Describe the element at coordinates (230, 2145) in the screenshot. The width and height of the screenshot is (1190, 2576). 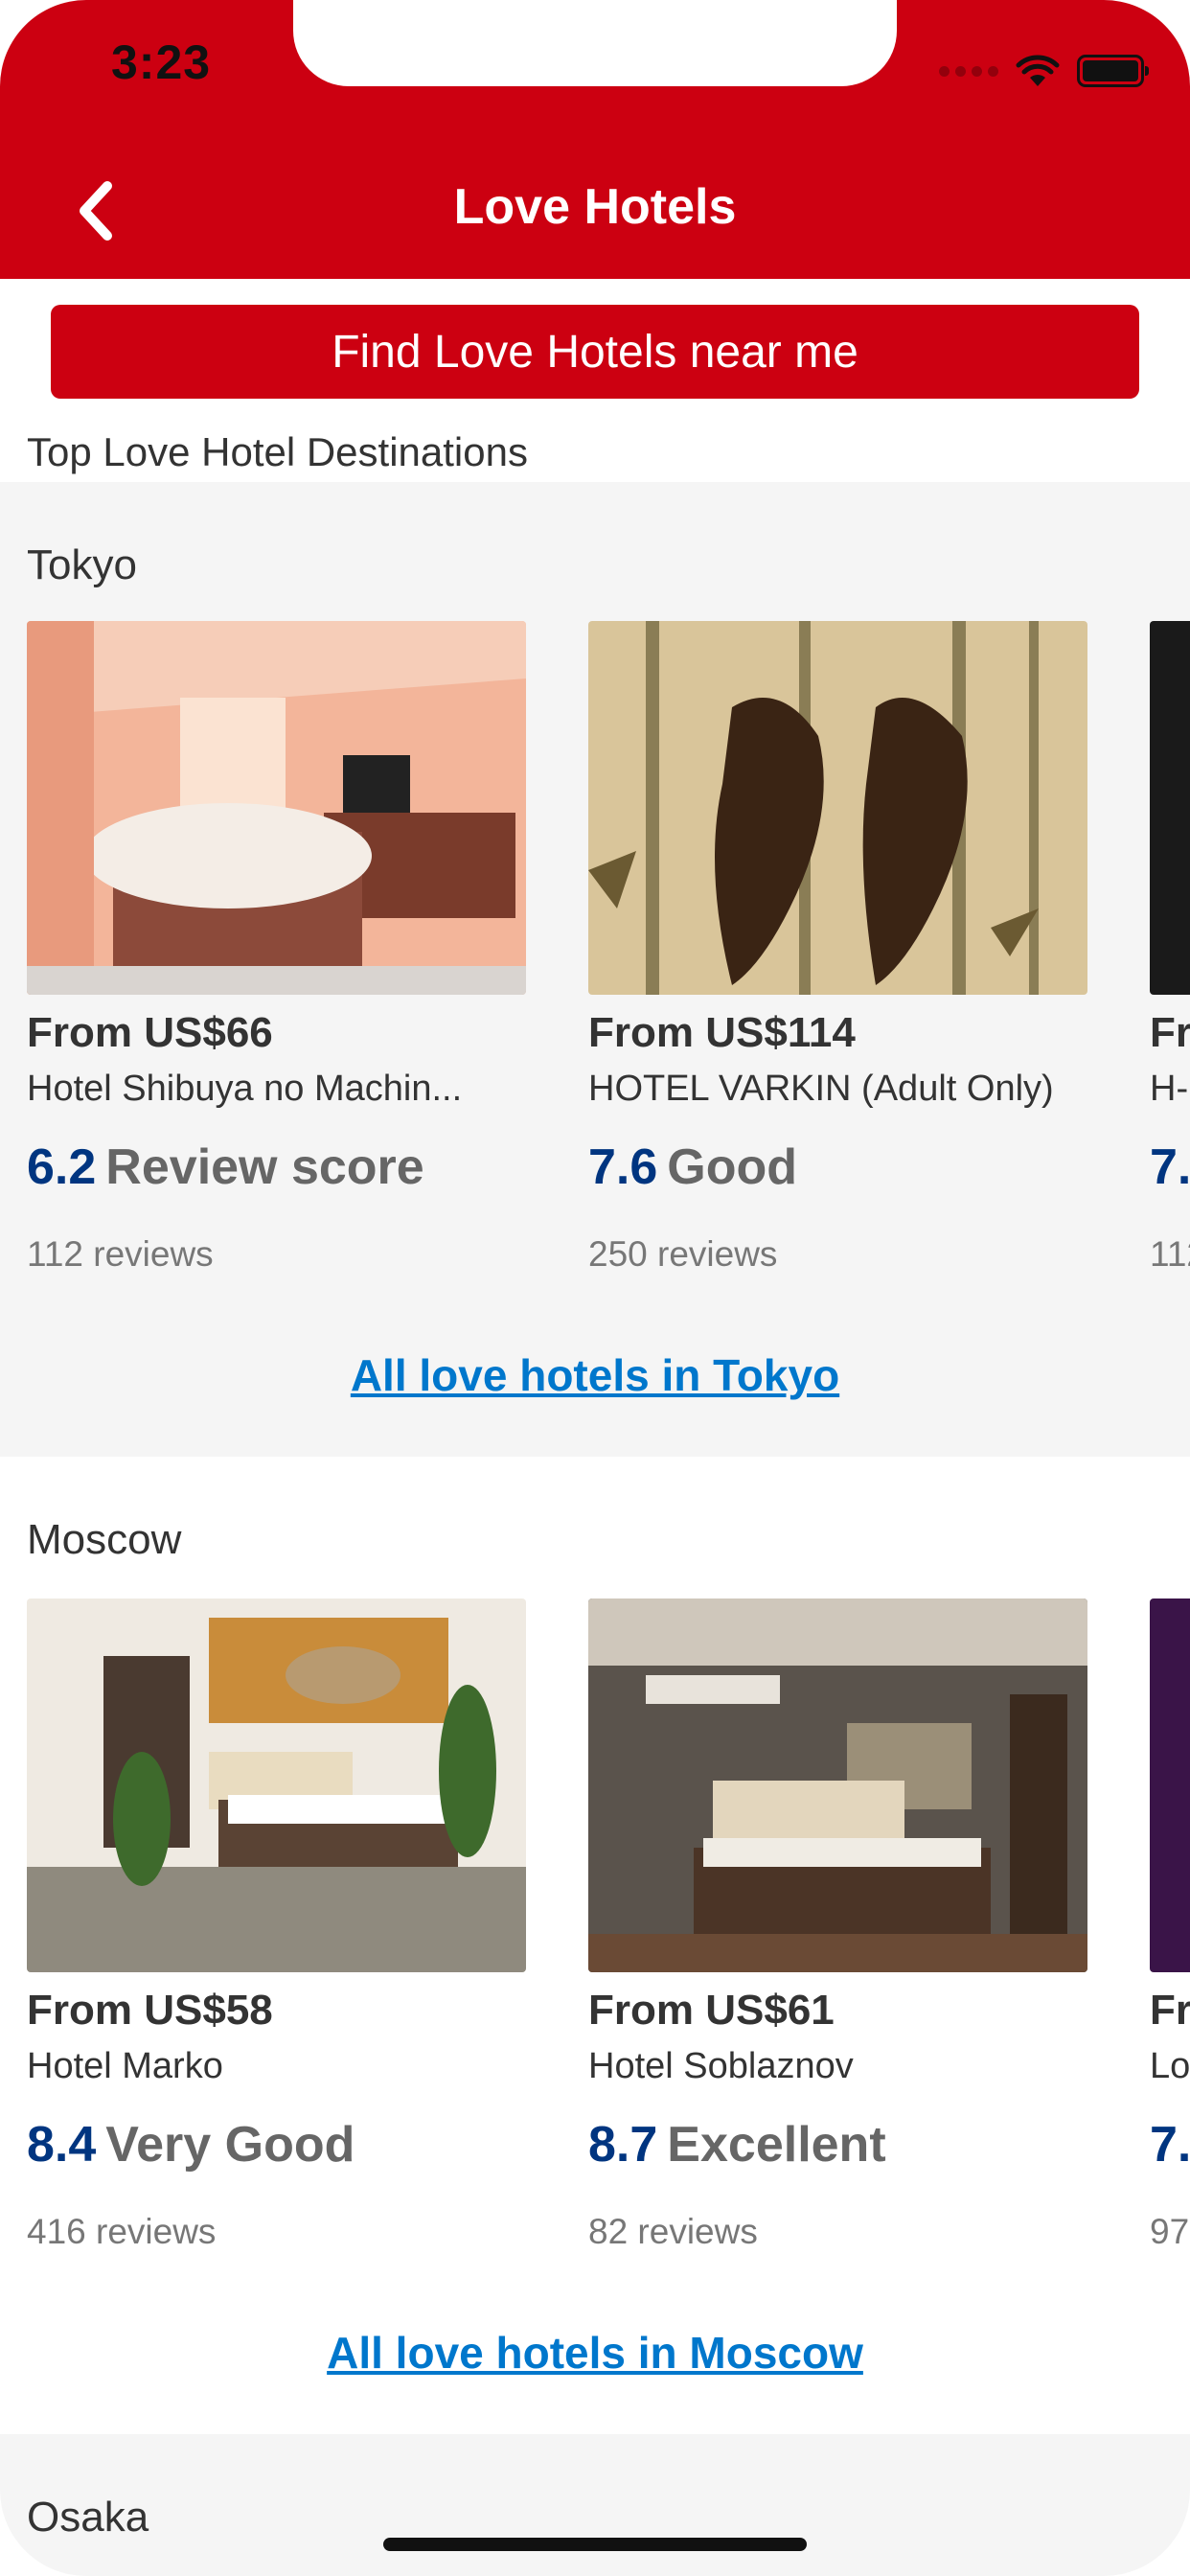
I see `score-label: Very Good` at that location.